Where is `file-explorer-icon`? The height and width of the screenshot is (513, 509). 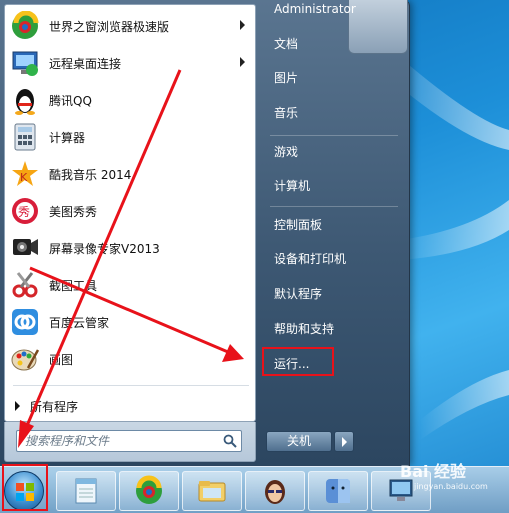 file-explorer-icon is located at coordinates (212, 491).